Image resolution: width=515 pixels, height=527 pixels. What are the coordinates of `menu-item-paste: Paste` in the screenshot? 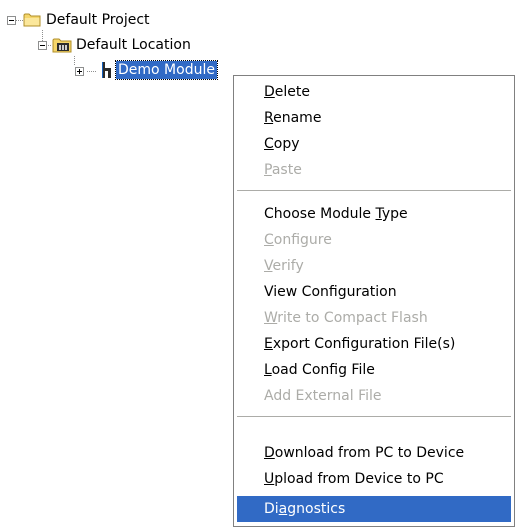 It's located at (374, 170).